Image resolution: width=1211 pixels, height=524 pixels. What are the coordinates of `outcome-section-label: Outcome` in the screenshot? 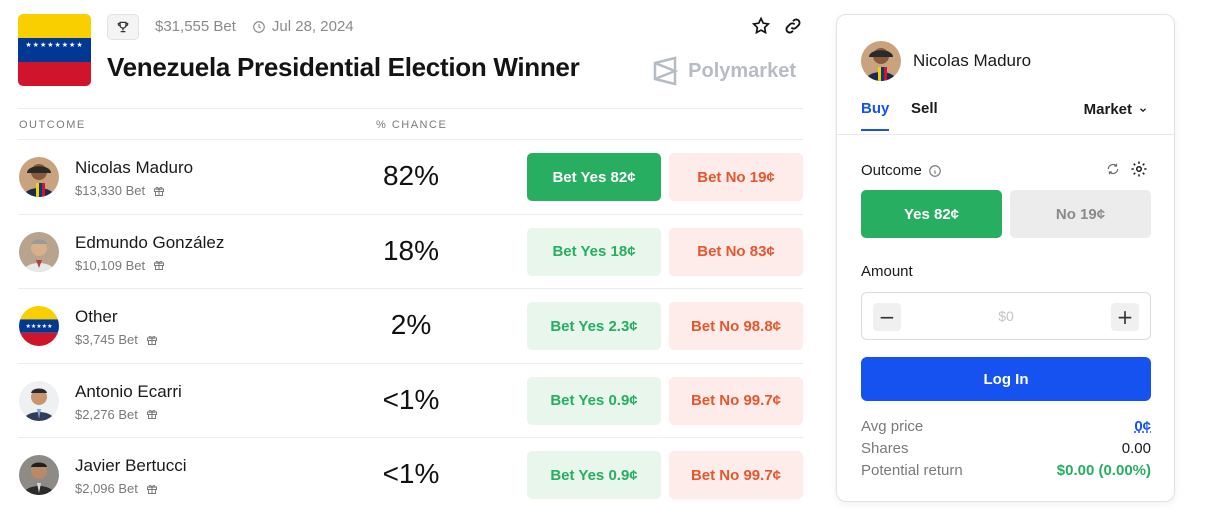 It's located at (901, 170).